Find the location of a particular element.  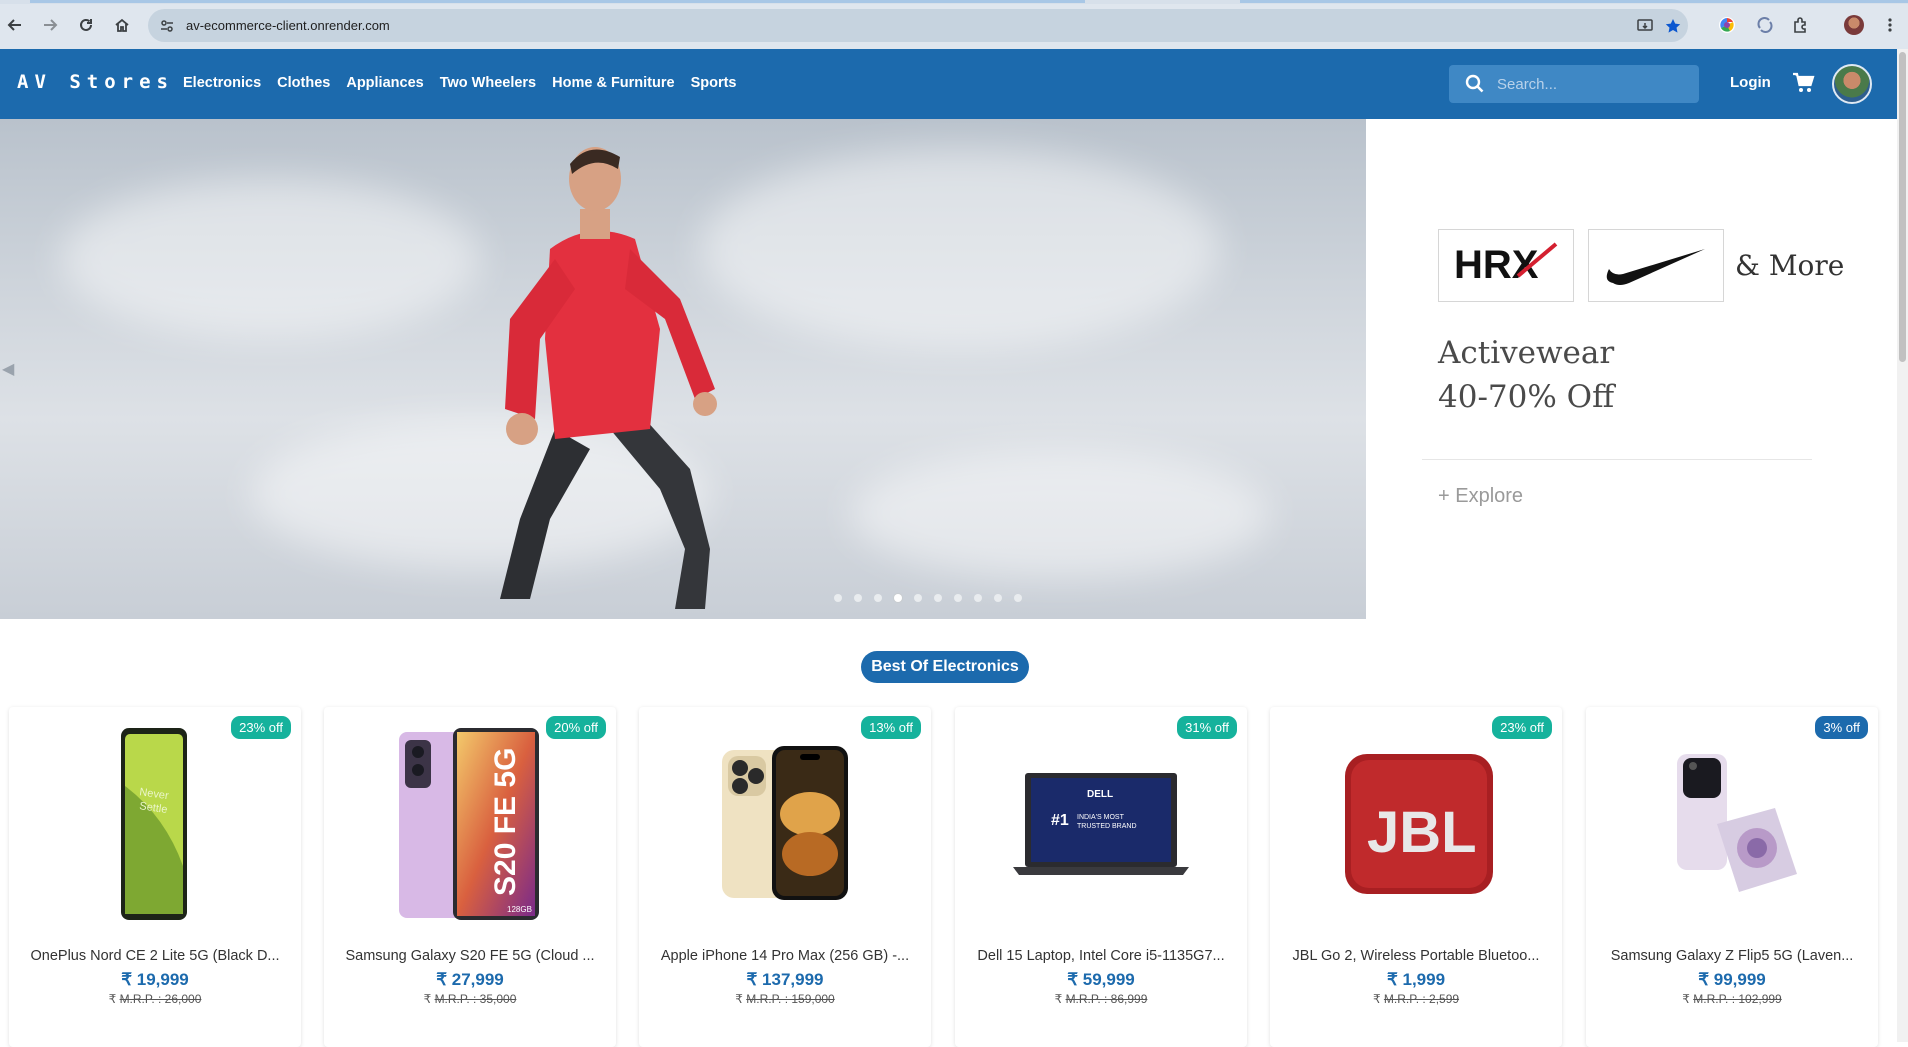

product-price: ₹ 27,999 is located at coordinates (470, 979).